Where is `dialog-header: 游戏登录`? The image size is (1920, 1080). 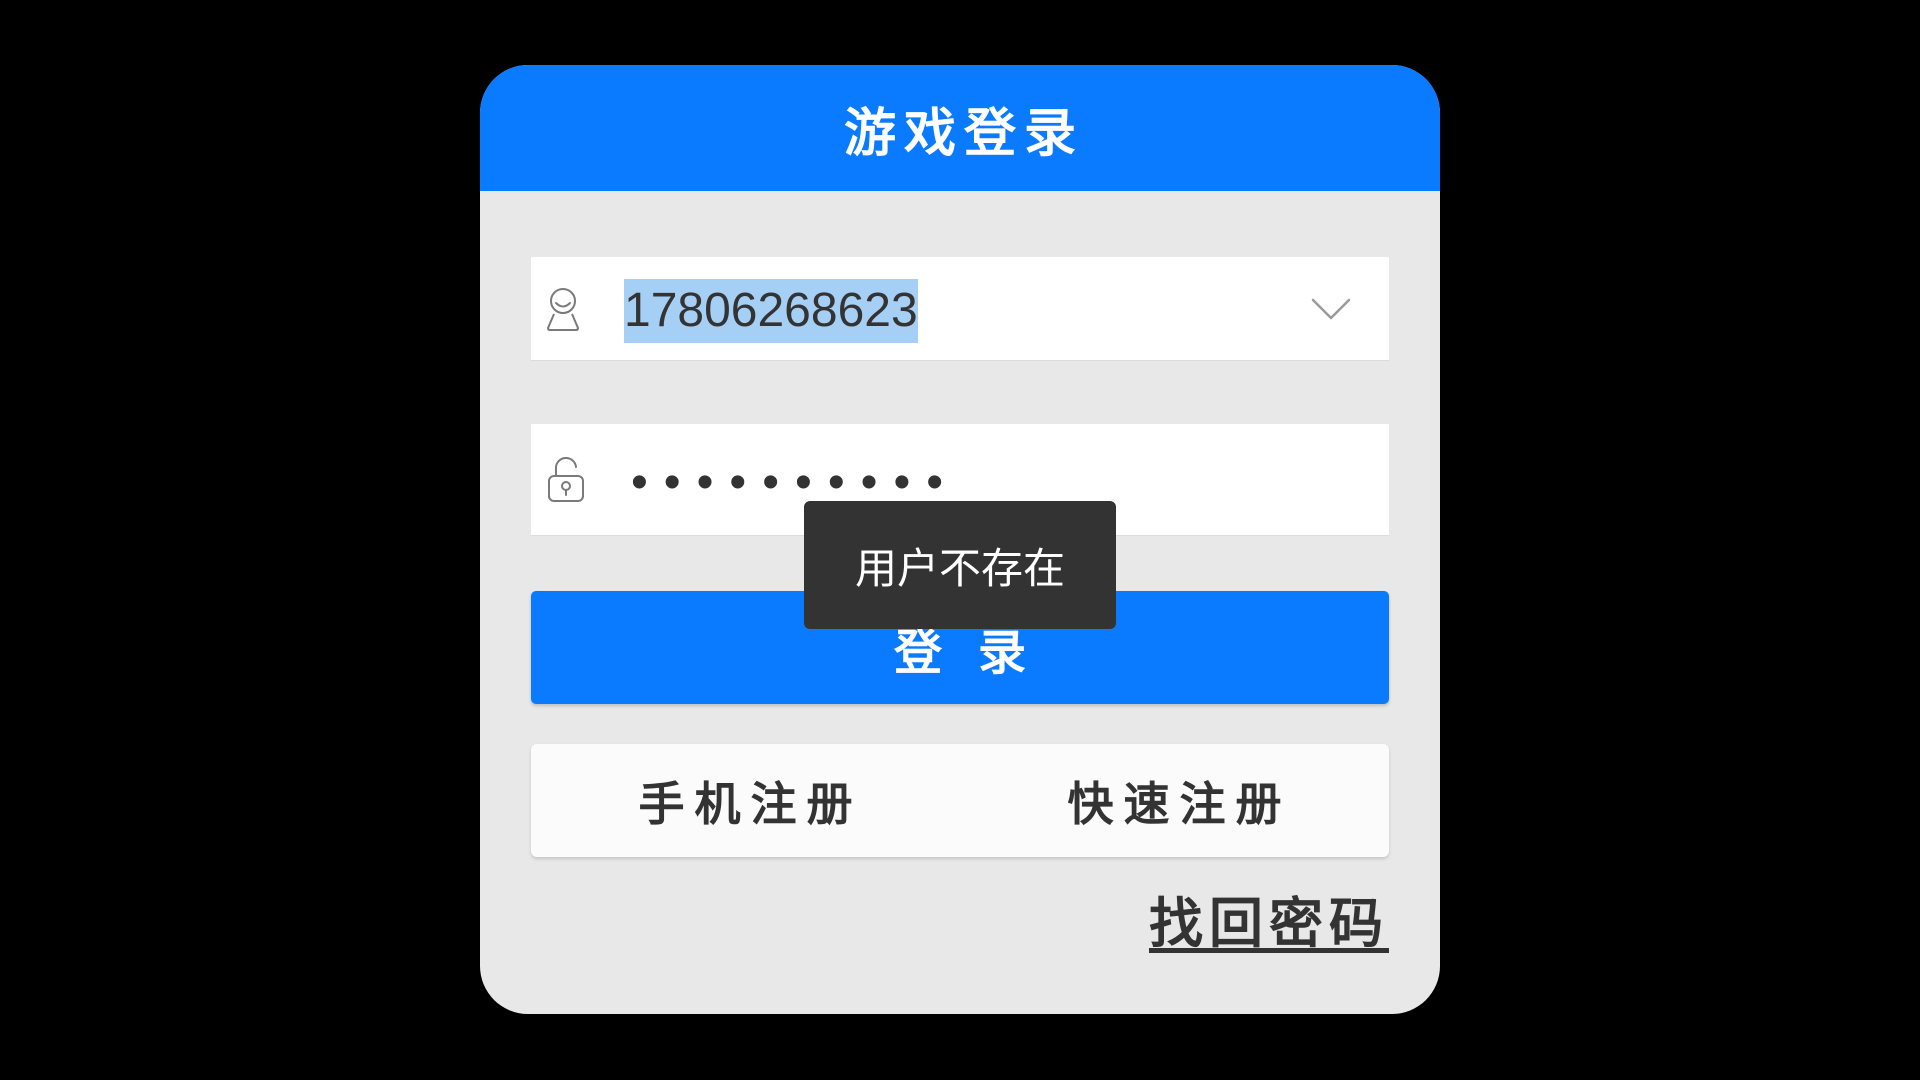
dialog-header: 游戏登录 is located at coordinates (960, 128).